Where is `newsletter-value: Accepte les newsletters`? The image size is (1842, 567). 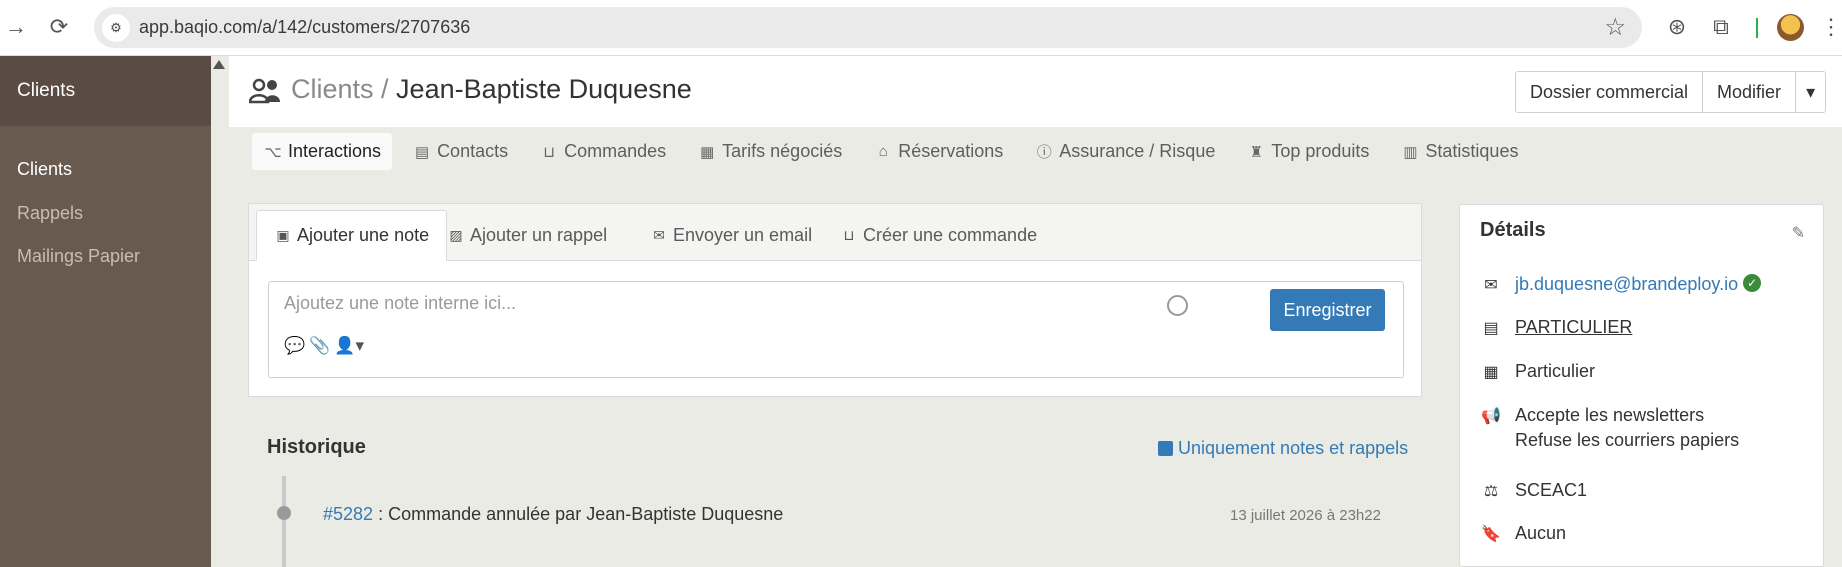 newsletter-value: Accepte les newsletters is located at coordinates (1610, 415).